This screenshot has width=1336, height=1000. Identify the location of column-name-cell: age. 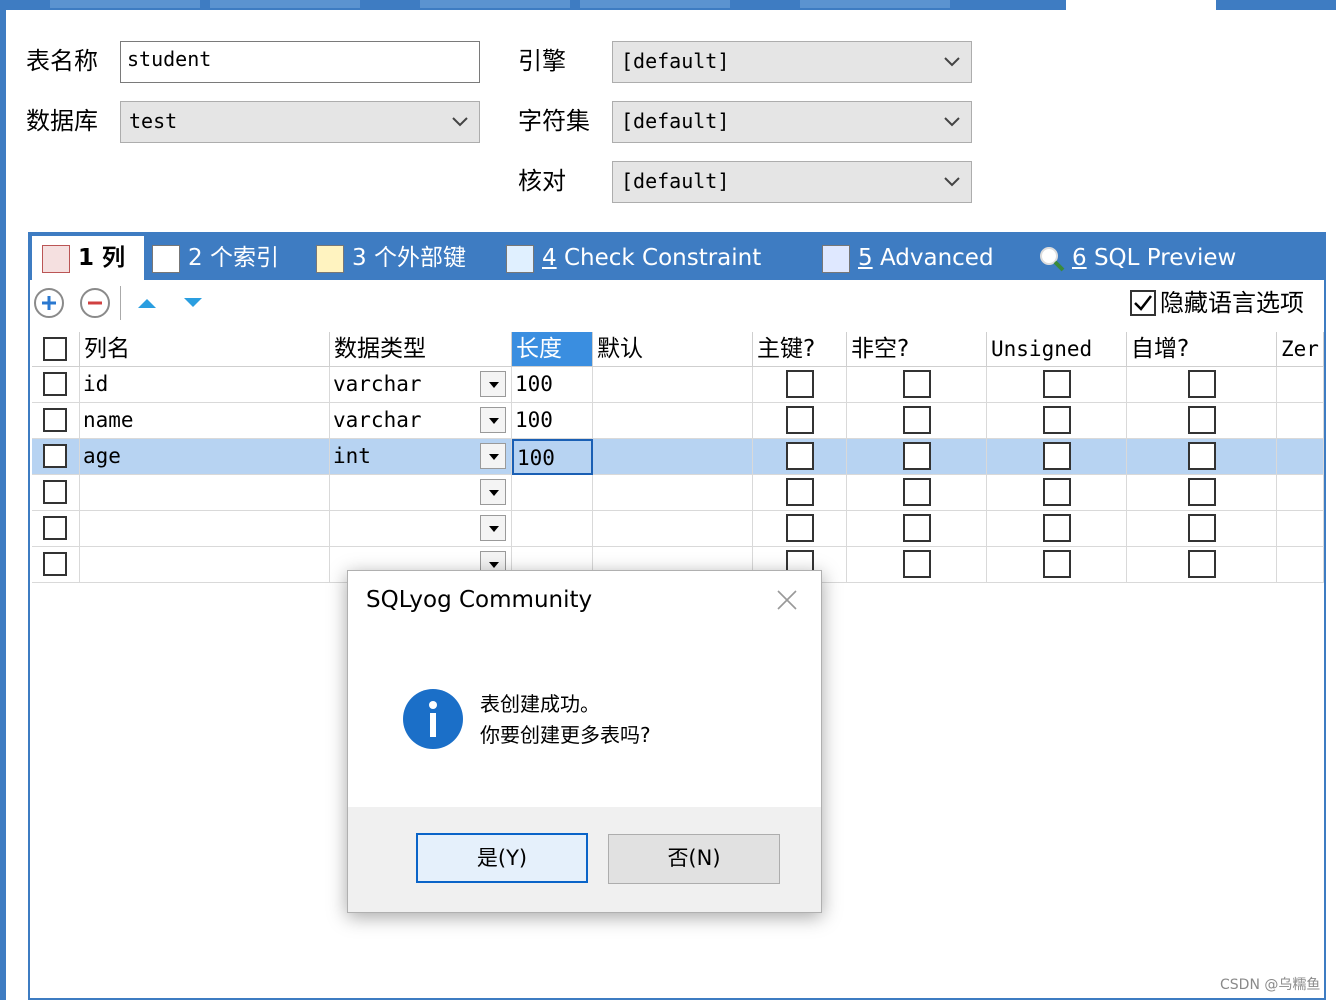
(205, 457).